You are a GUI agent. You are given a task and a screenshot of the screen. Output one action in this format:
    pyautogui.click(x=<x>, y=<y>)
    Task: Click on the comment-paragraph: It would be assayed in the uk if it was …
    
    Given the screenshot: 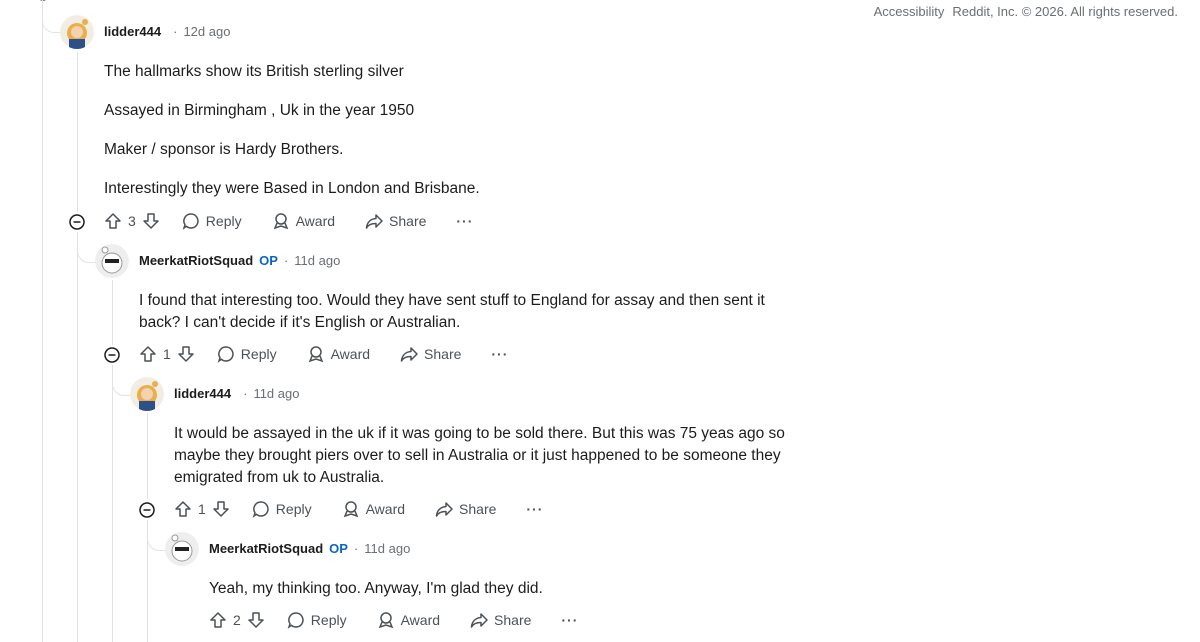 What is the action you would take?
    pyautogui.click(x=479, y=455)
    